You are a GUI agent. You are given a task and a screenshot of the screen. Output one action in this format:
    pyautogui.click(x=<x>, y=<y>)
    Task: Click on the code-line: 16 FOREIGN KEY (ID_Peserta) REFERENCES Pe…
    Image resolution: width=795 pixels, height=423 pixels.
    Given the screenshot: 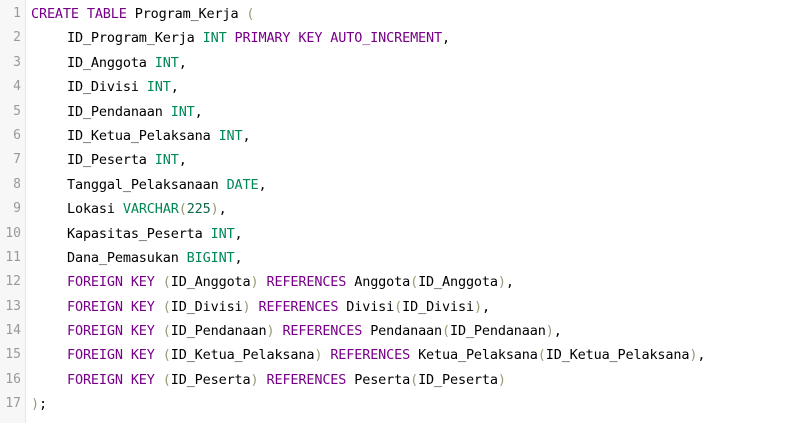 What is the action you would take?
    pyautogui.click(x=397, y=380)
    